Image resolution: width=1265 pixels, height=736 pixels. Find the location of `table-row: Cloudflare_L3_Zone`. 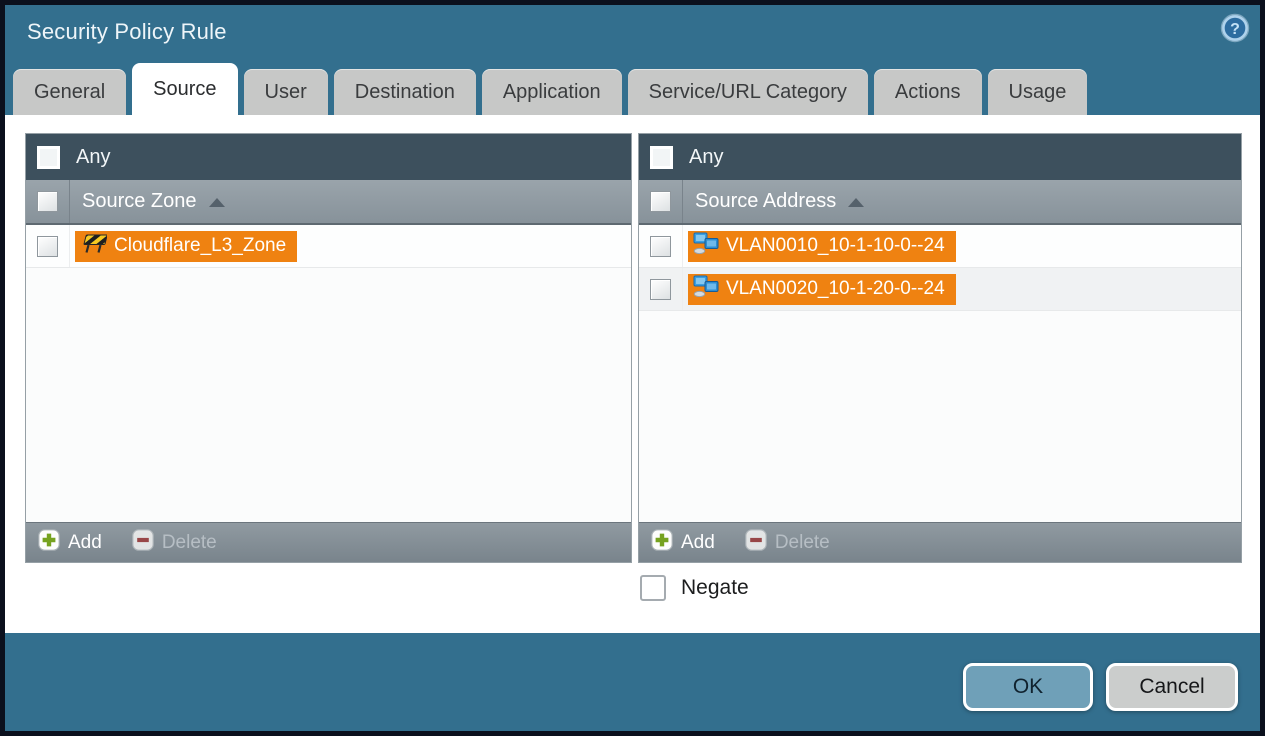

table-row: Cloudflare_L3_Zone is located at coordinates (328, 246).